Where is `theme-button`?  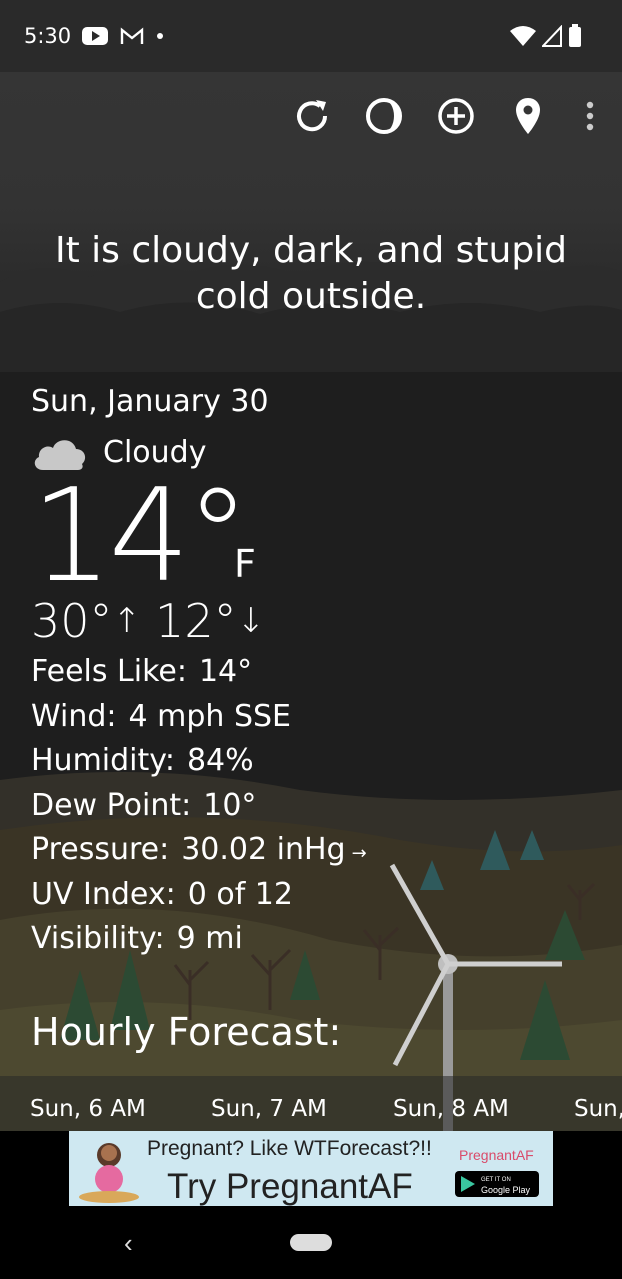 theme-button is located at coordinates (384, 116).